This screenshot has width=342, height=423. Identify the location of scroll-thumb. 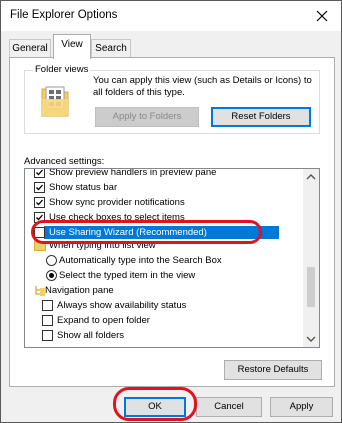
(311, 287).